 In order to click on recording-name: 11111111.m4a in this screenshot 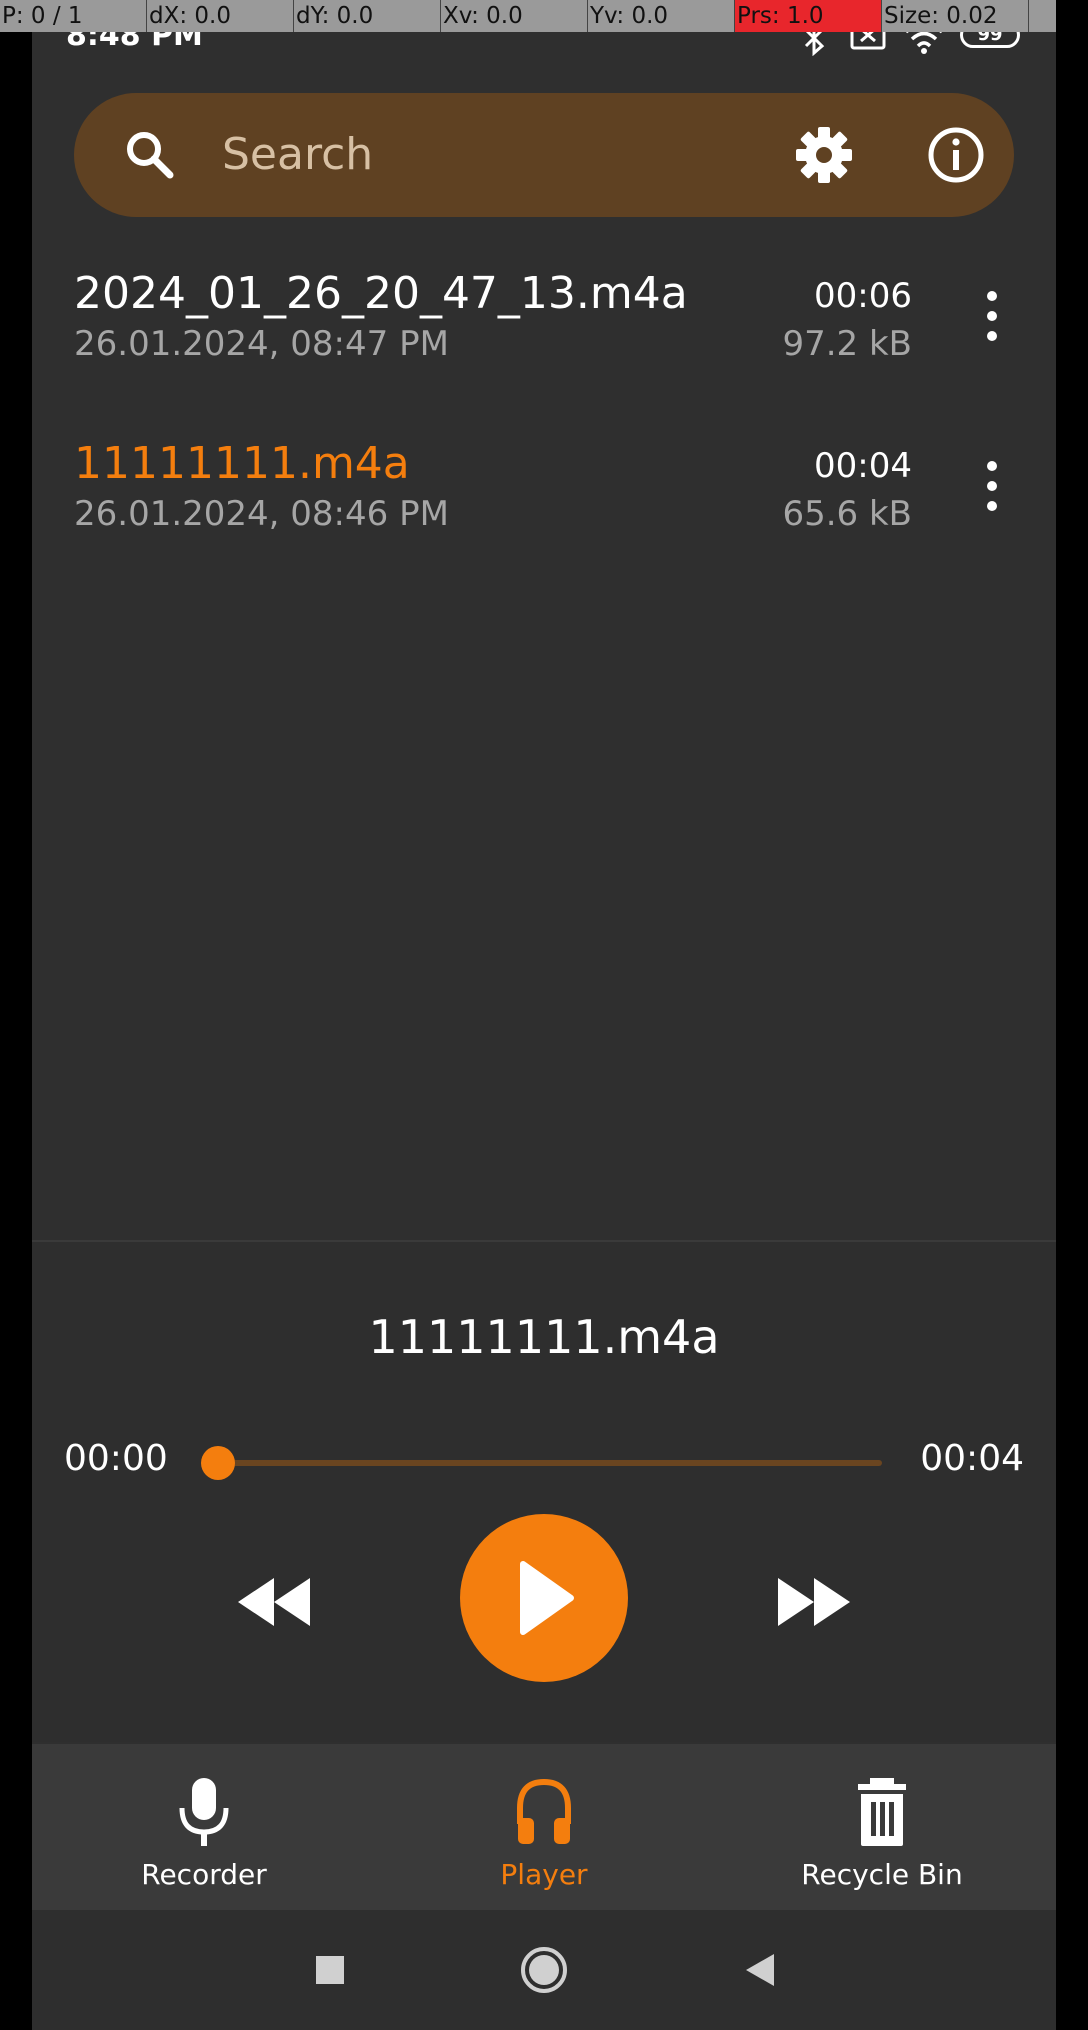, I will do `click(242, 463)`.